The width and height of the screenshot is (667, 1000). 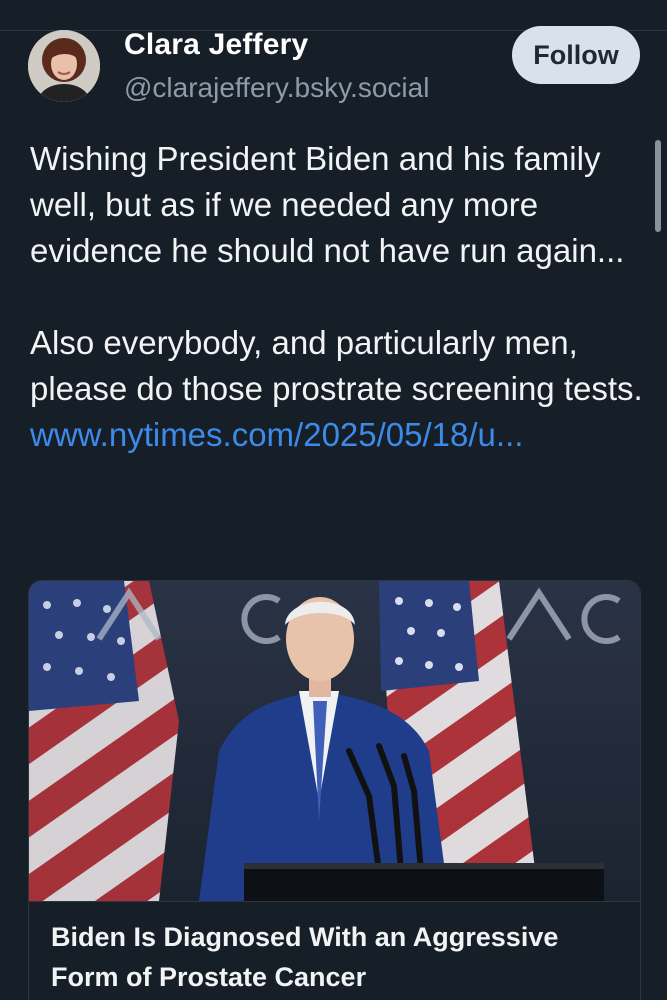 What do you see at coordinates (334, 901) in the screenshot?
I see `card-divider` at bounding box center [334, 901].